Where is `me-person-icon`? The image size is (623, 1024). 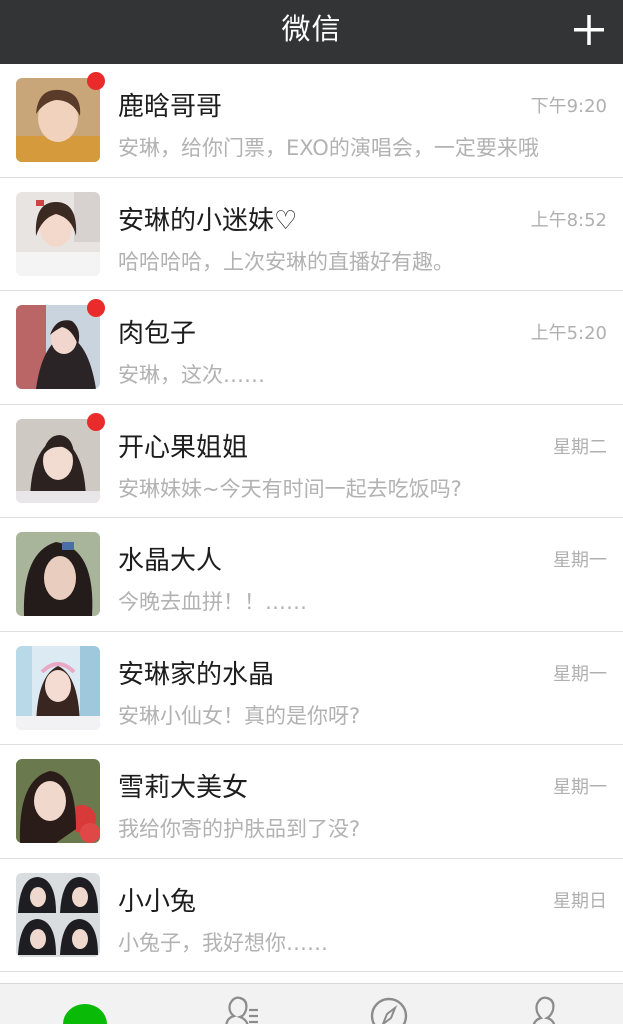 me-person-icon is located at coordinates (544, 1010).